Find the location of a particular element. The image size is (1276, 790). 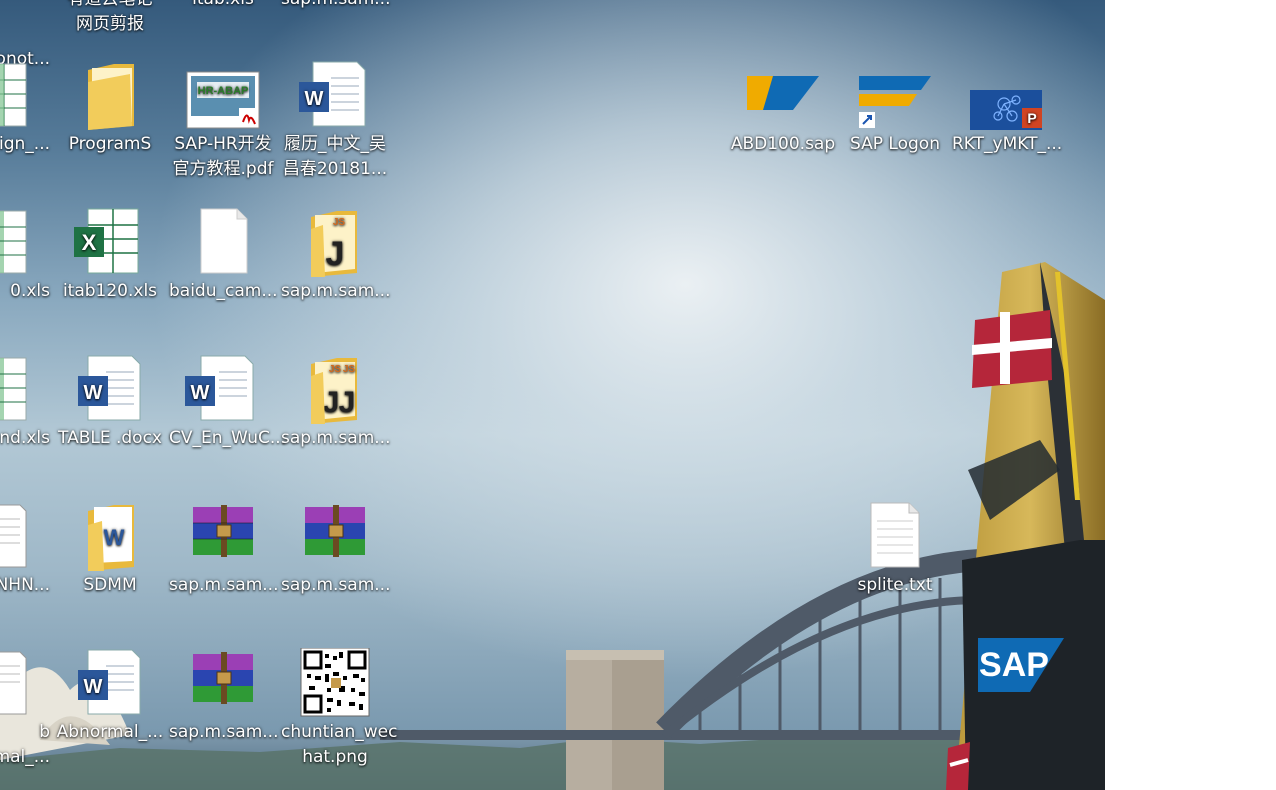

icon-label: SAP-HR开发 官方教程.pdf is located at coordinates (223, 156).